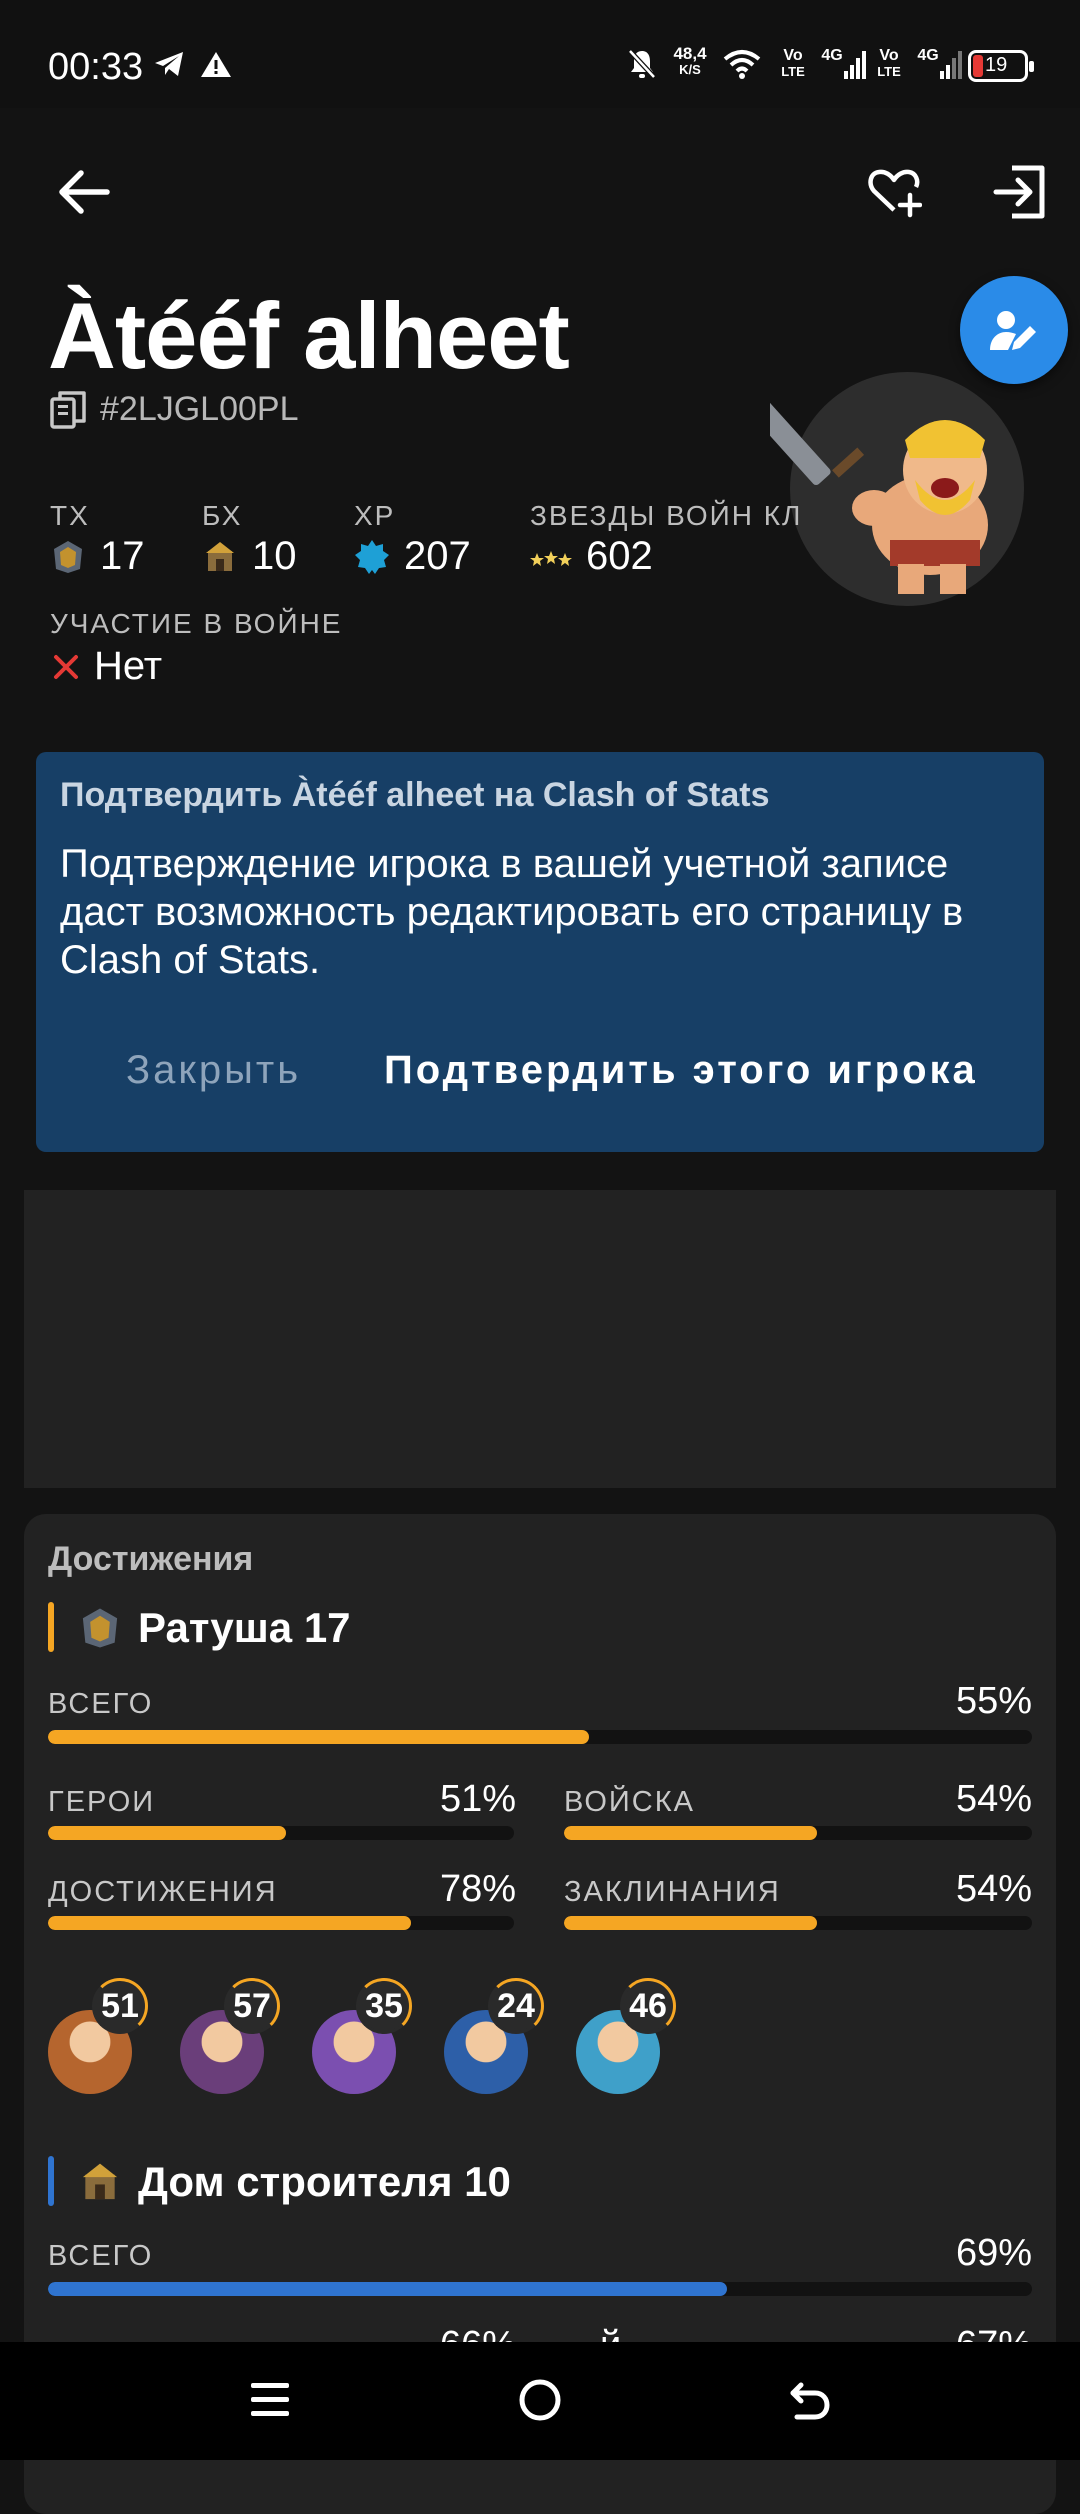  I want to click on add-favorite-button, so click(894, 192).